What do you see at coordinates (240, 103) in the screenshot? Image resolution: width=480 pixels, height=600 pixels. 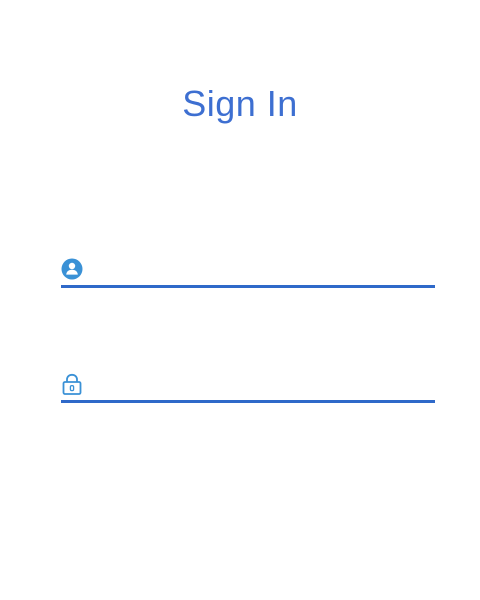 I see `page-title: Sign In` at bounding box center [240, 103].